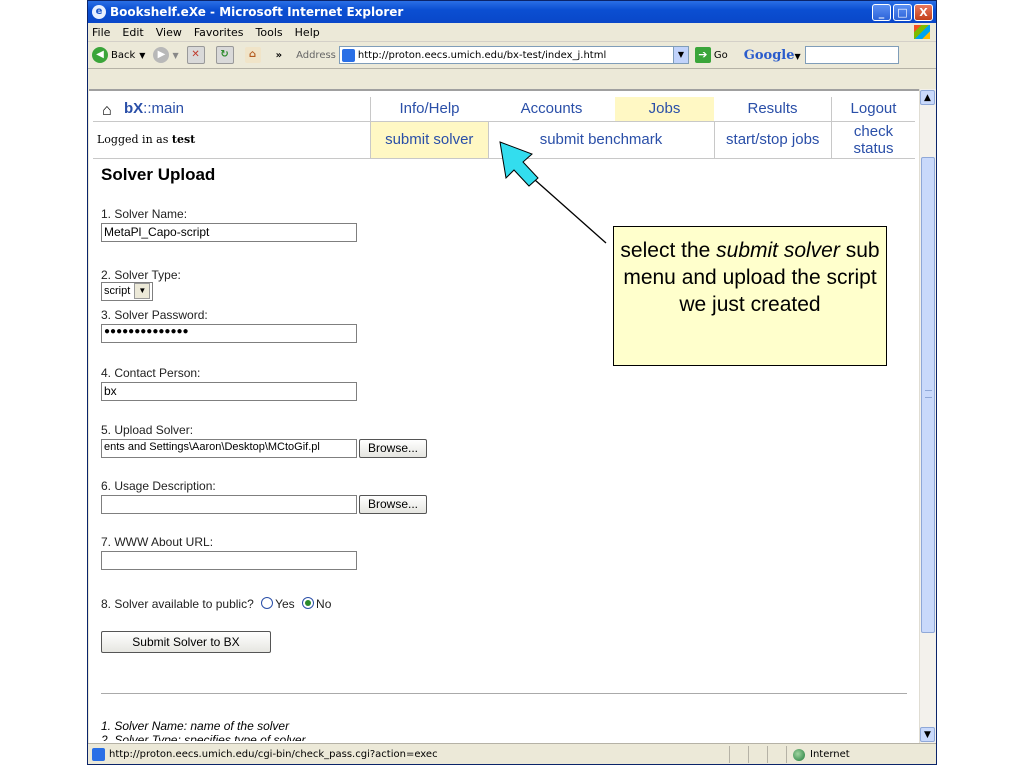 The image size is (1024, 768). I want to click on pointer-arrow-icon, so click(519, 164).